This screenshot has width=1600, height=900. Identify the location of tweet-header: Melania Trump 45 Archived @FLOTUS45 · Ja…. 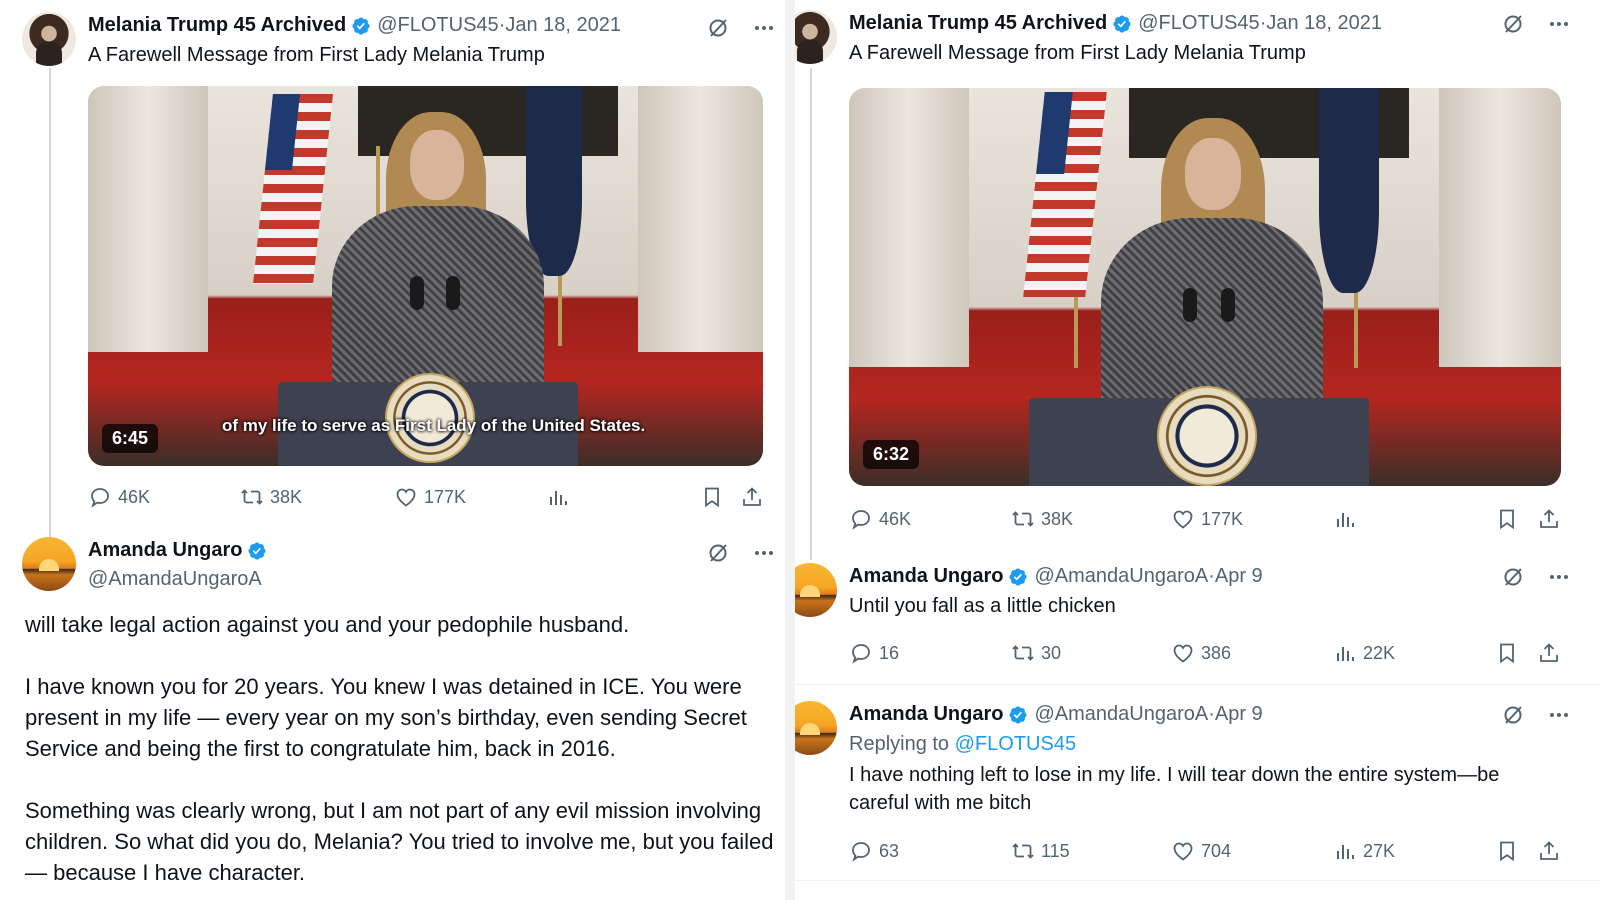
(1088, 38).